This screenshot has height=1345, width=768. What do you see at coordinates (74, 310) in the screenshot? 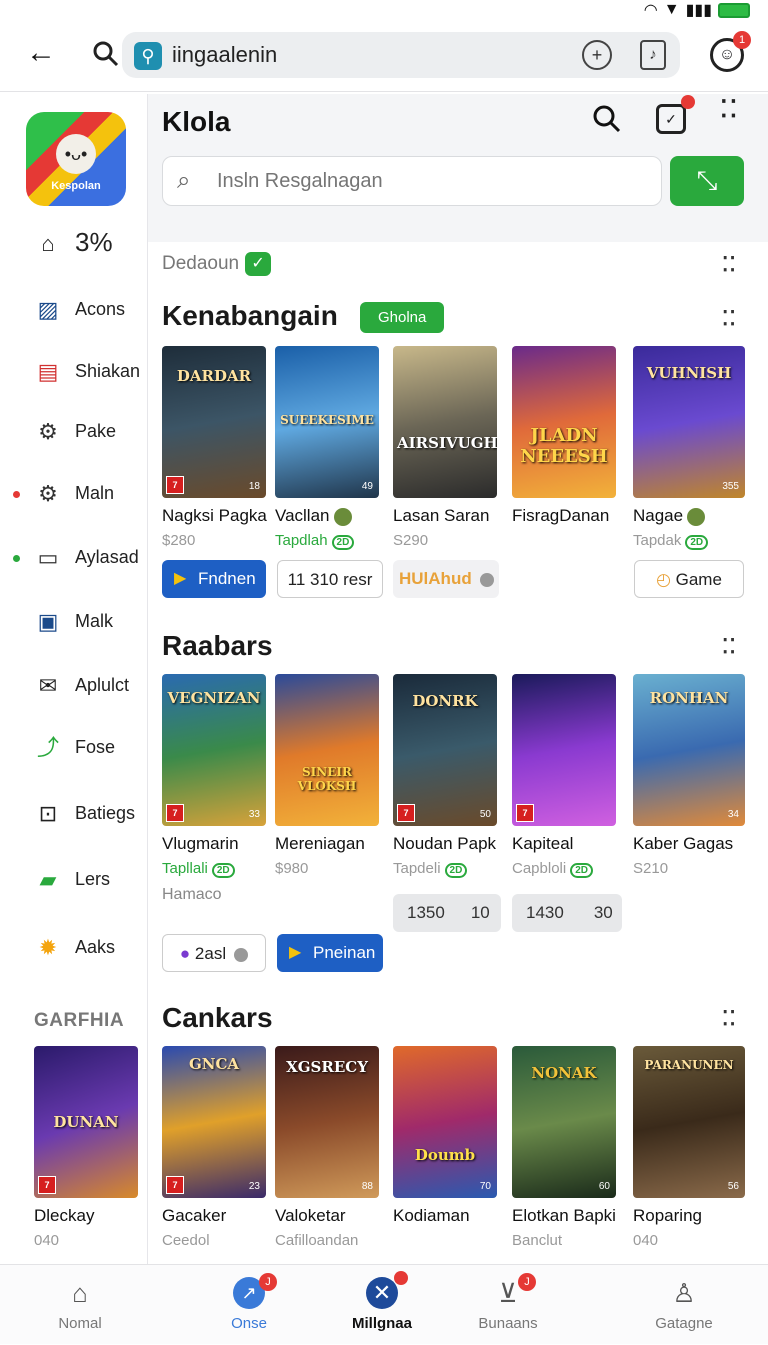
I see `sidebar-item-acons: ▨ Acons` at bounding box center [74, 310].